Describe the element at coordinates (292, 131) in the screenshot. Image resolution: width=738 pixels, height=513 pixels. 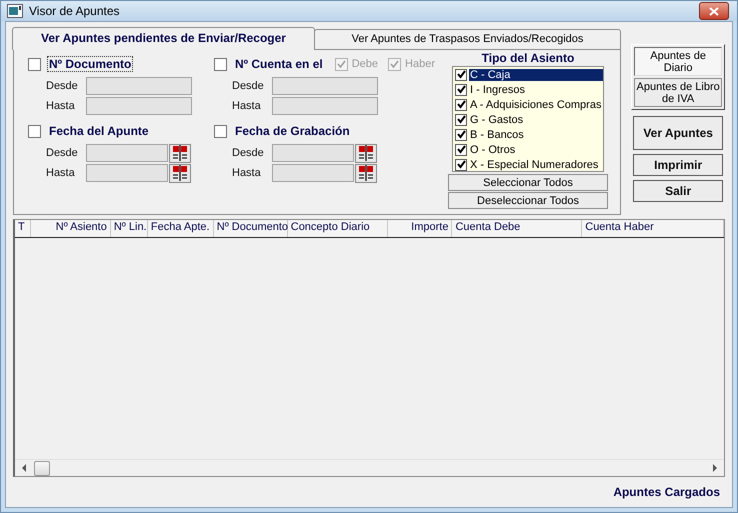
I see `filter-label: Fecha de Grabación` at that location.